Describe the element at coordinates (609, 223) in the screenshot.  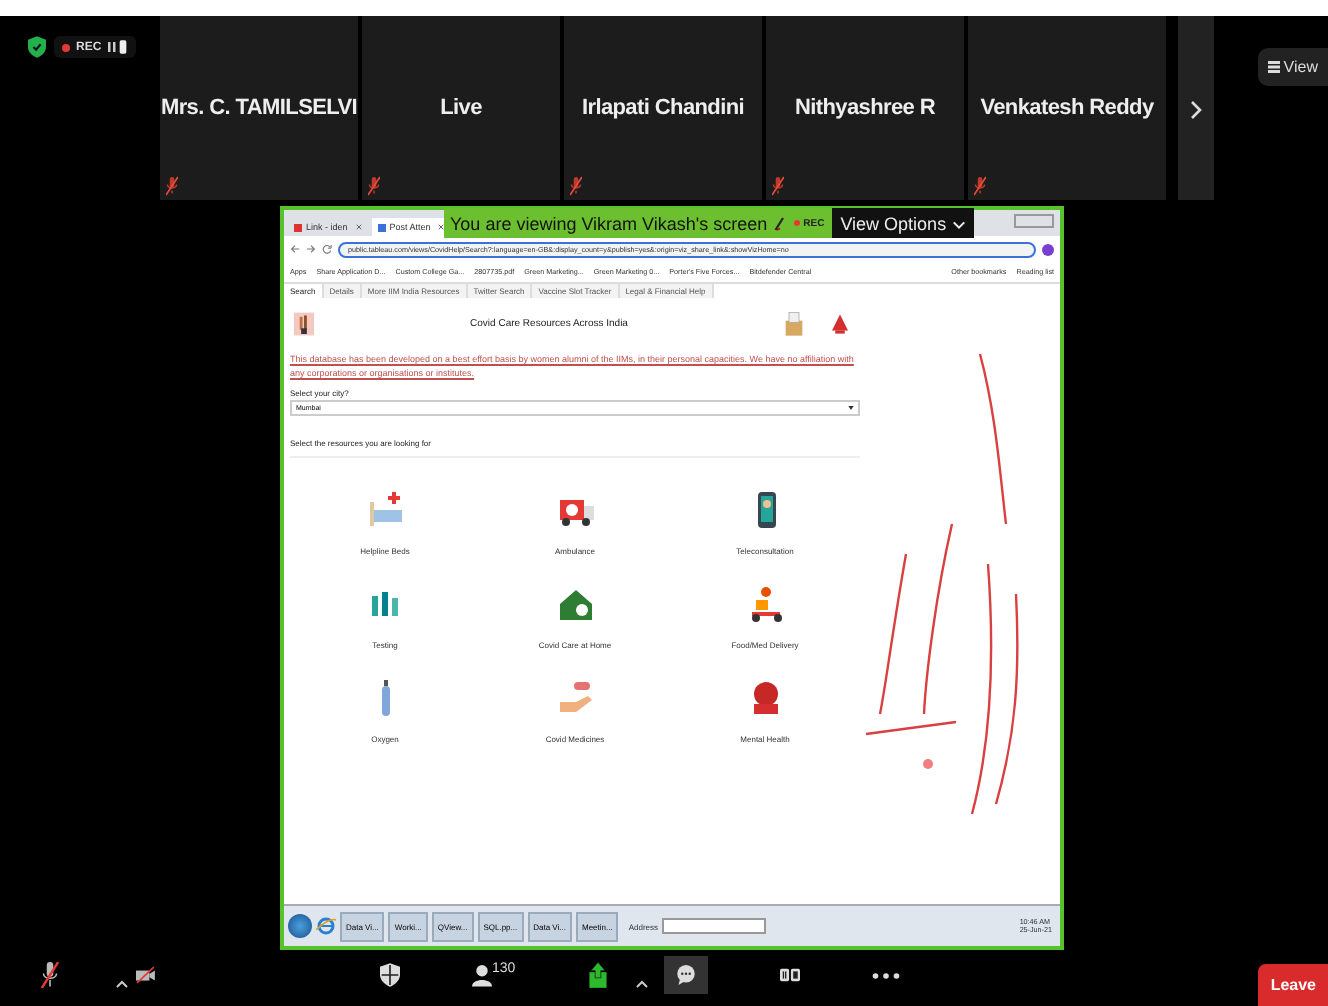
I see `viewing-notice: You are viewing Vikram Vikash's screen` at that location.